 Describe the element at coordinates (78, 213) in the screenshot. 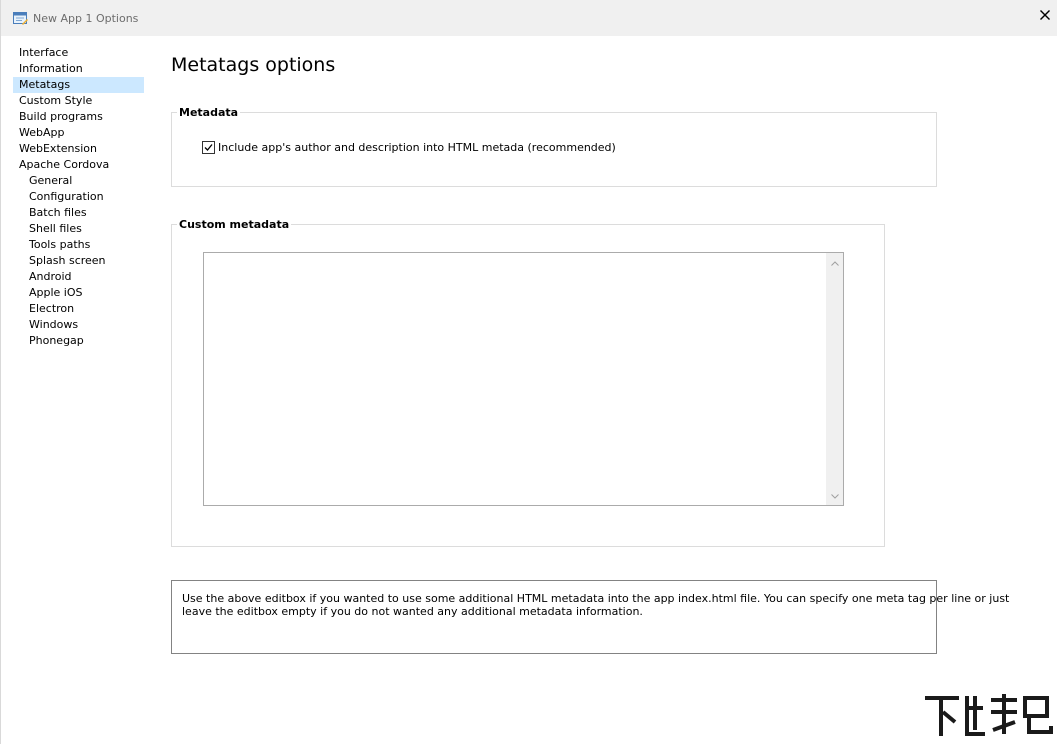

I see `sidebar-item-batch-files: Batch files` at that location.